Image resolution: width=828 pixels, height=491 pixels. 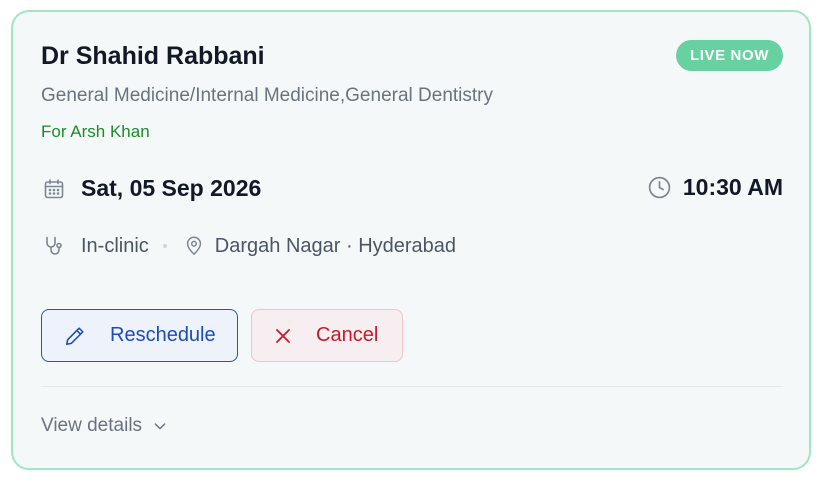 I want to click on doctor-name: Dr Shahid Rabbani, so click(x=153, y=56).